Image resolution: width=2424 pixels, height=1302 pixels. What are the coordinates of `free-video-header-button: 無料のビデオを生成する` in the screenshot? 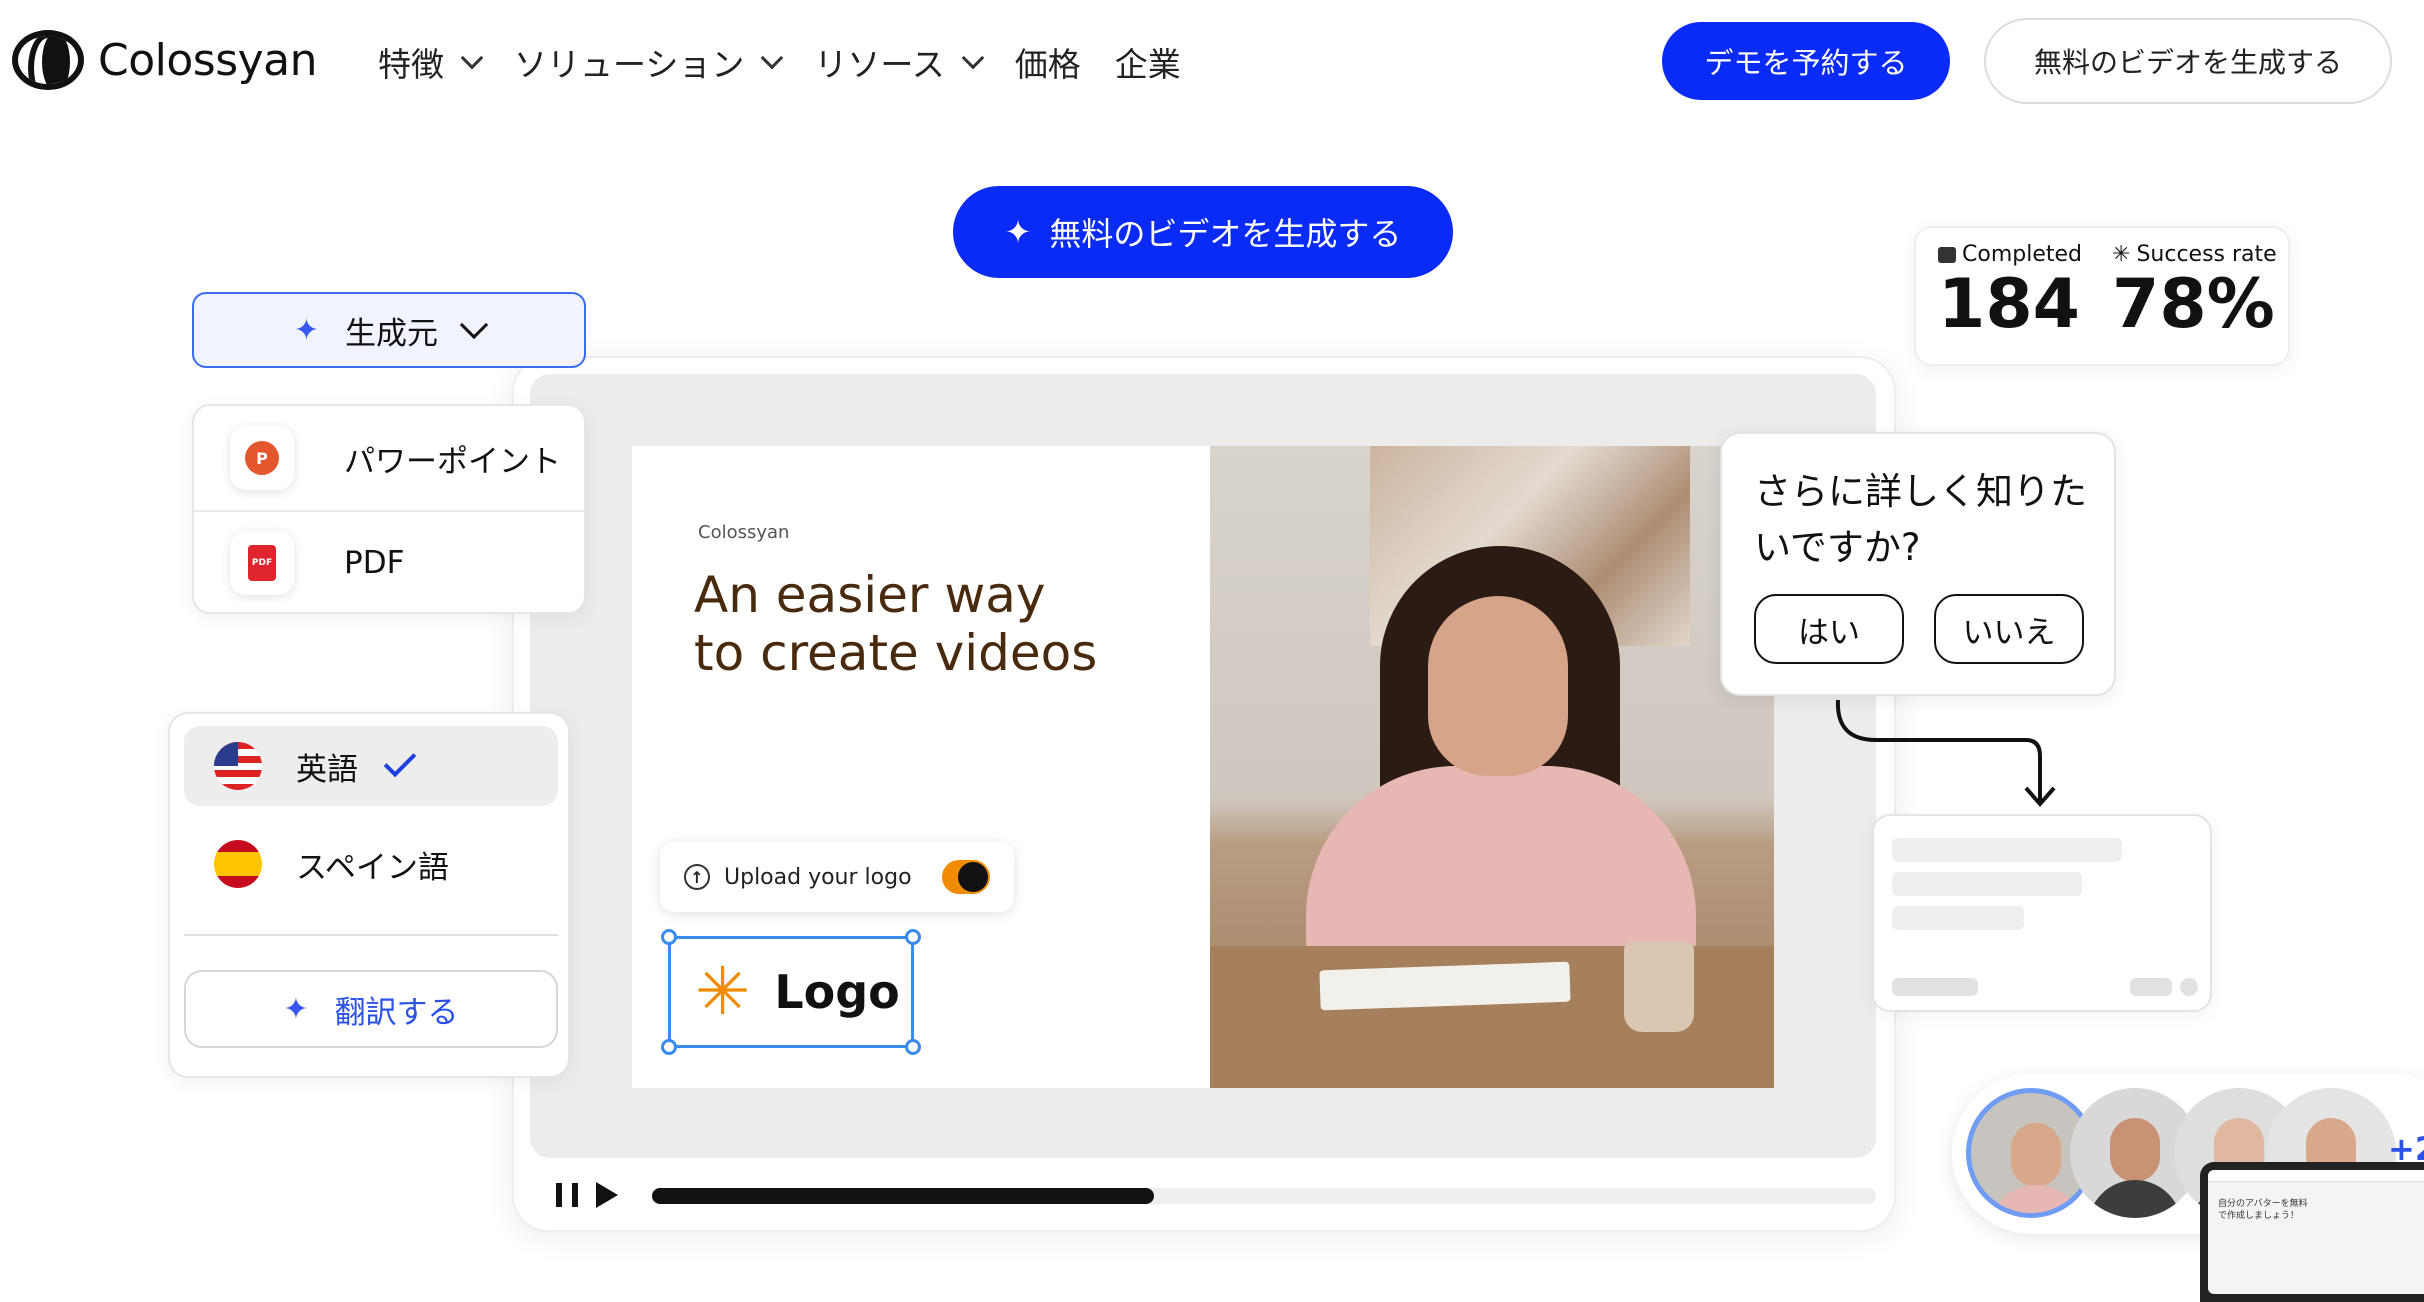 It's located at (2188, 61).